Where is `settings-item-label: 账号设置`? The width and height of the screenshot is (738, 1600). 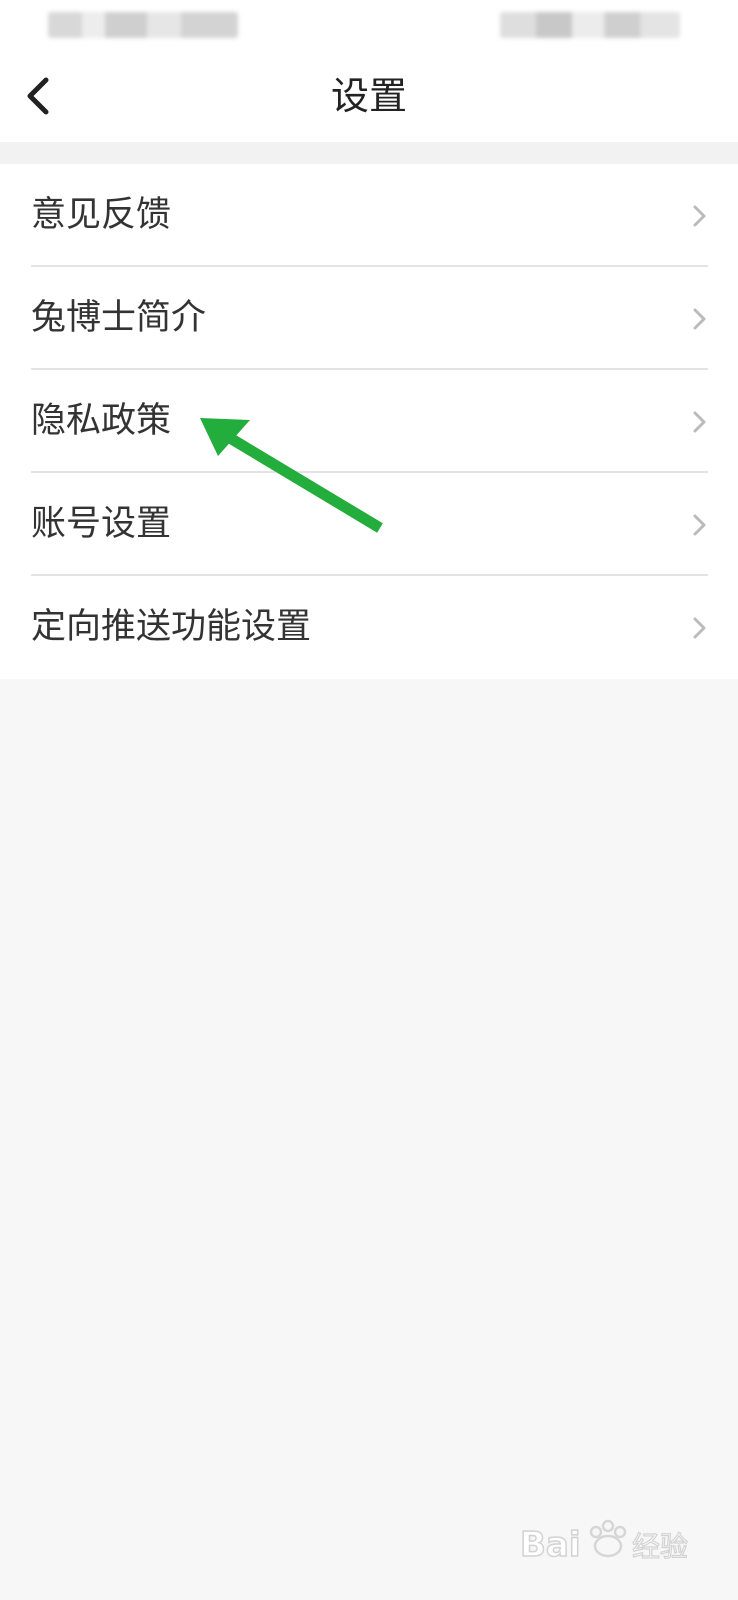
settings-item-label: 账号设置 is located at coordinates (101, 524).